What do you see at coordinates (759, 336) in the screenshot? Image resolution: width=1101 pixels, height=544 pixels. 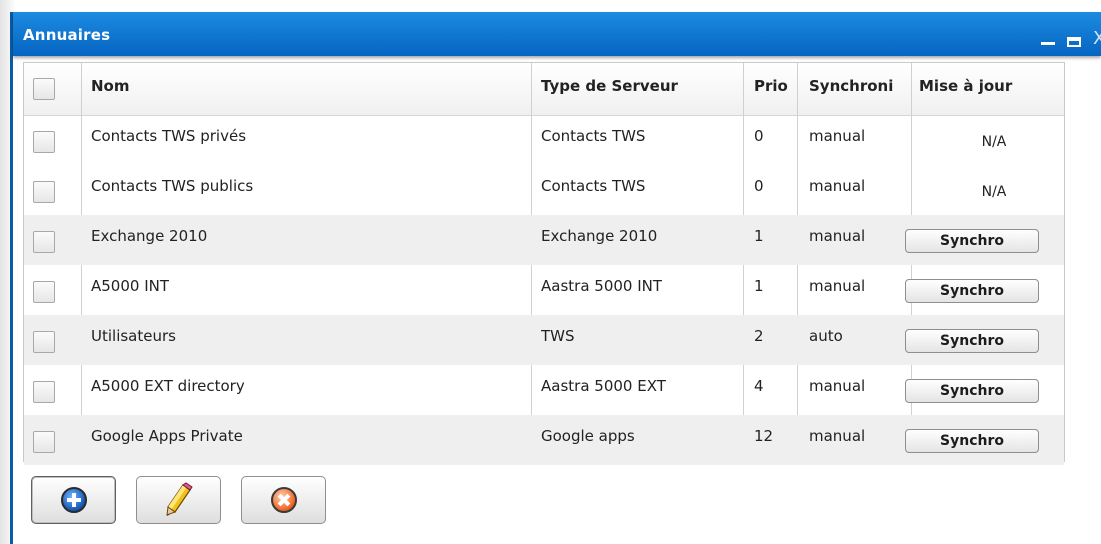 I see `cell-prio: 2` at bounding box center [759, 336].